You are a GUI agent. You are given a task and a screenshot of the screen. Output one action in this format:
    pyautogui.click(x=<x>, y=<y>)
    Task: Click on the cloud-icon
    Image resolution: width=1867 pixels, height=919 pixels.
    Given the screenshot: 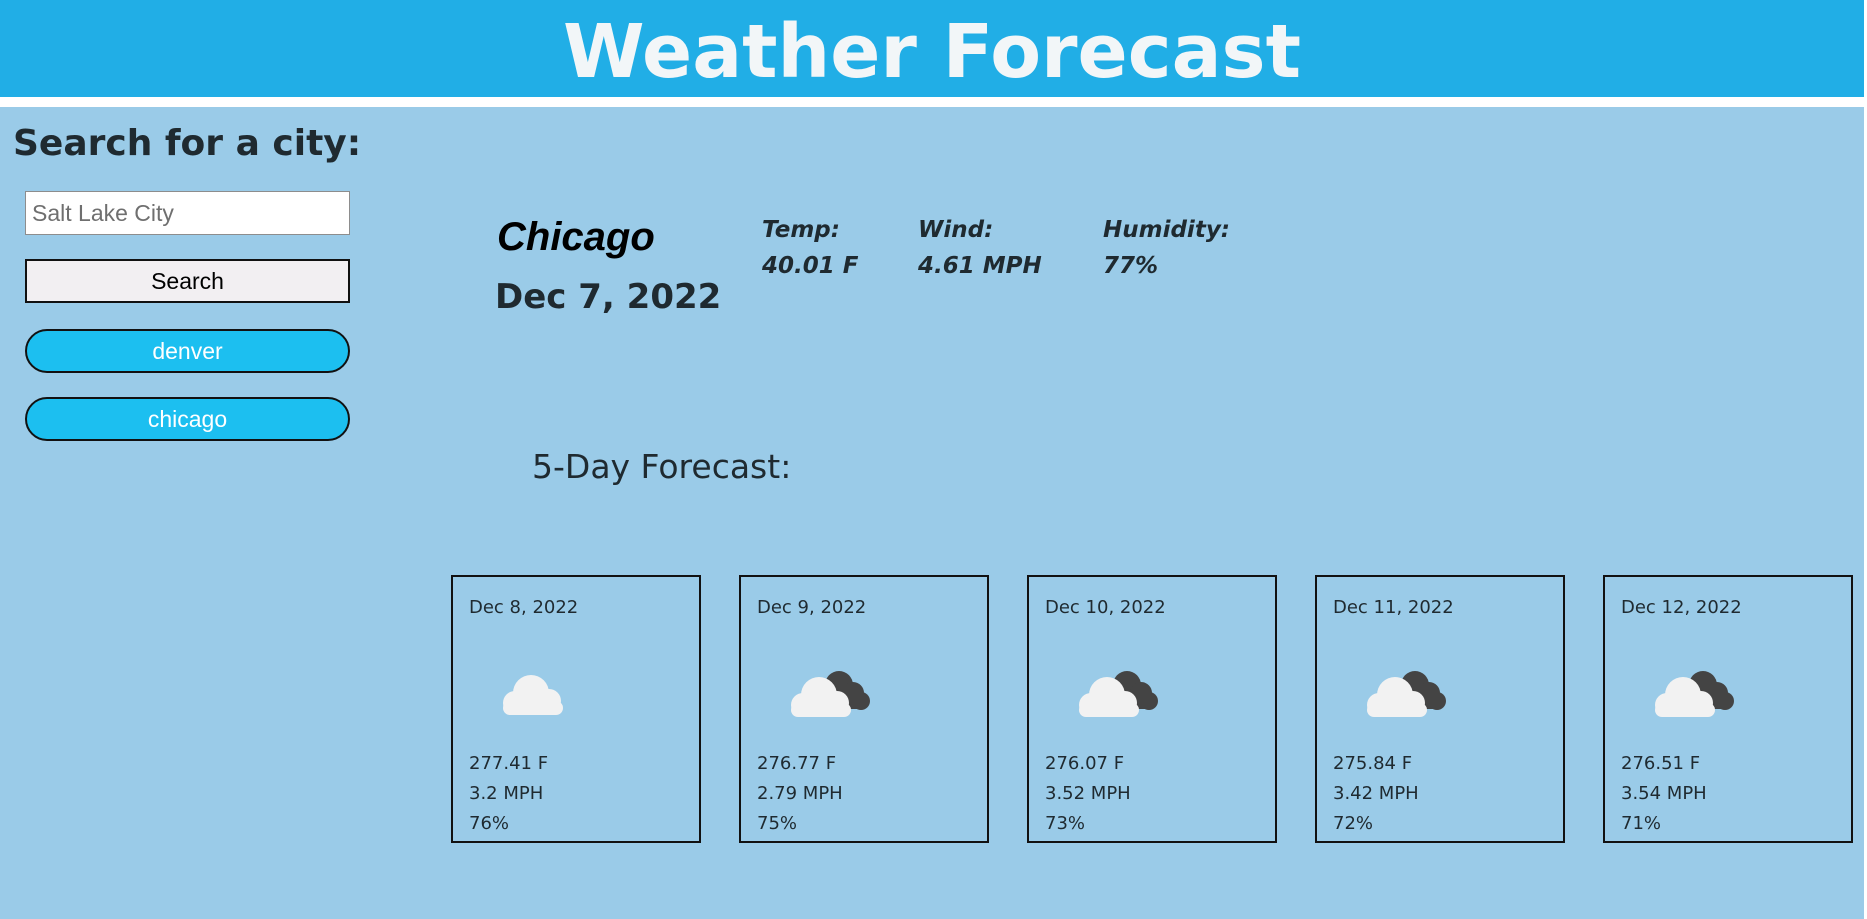 What is the action you would take?
    pyautogui.click(x=533, y=695)
    